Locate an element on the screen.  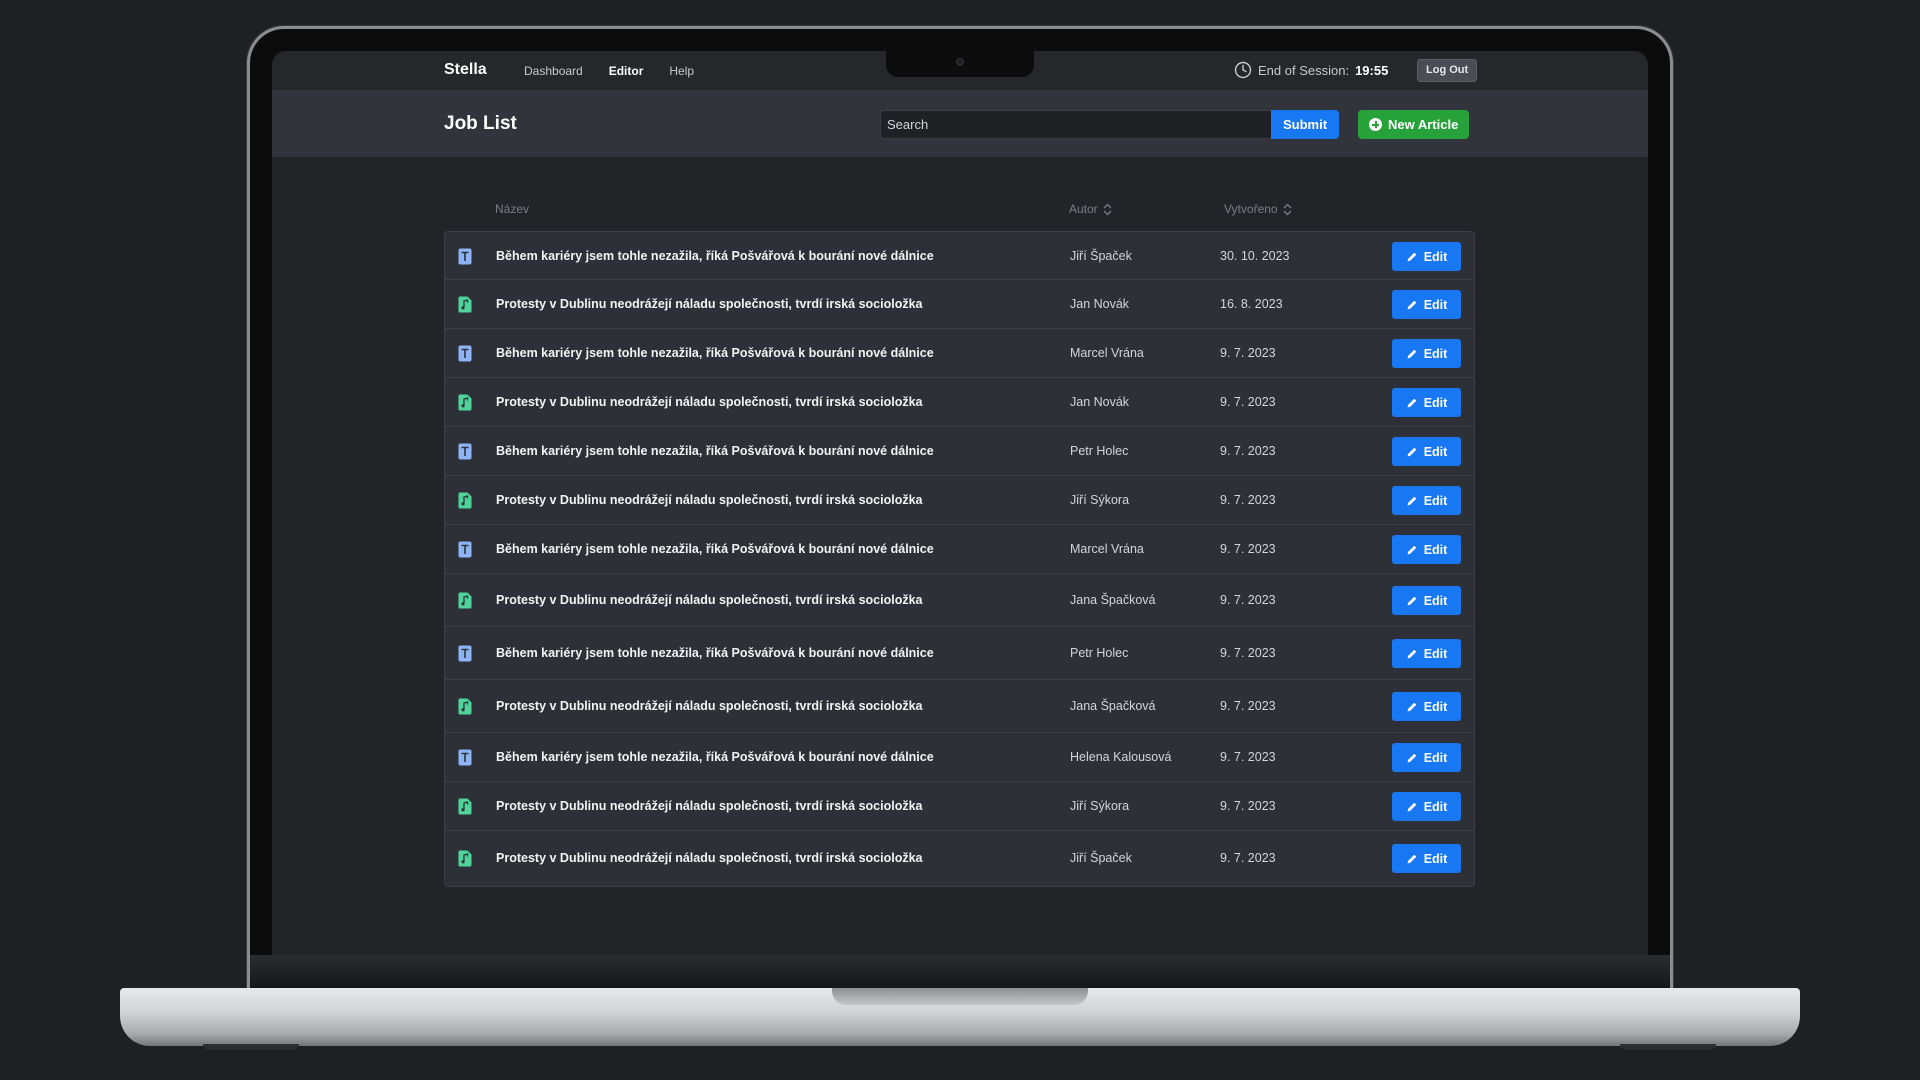
column-header-name: Název is located at coordinates (512, 209).